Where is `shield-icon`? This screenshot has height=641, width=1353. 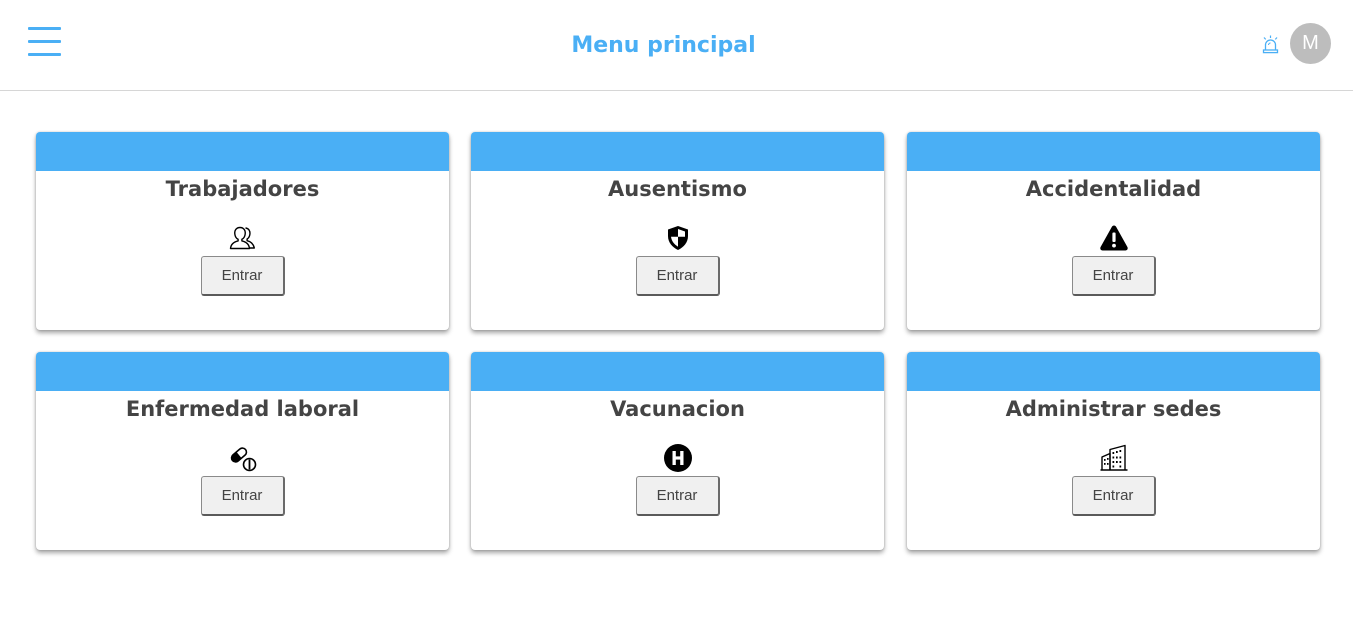 shield-icon is located at coordinates (677, 238).